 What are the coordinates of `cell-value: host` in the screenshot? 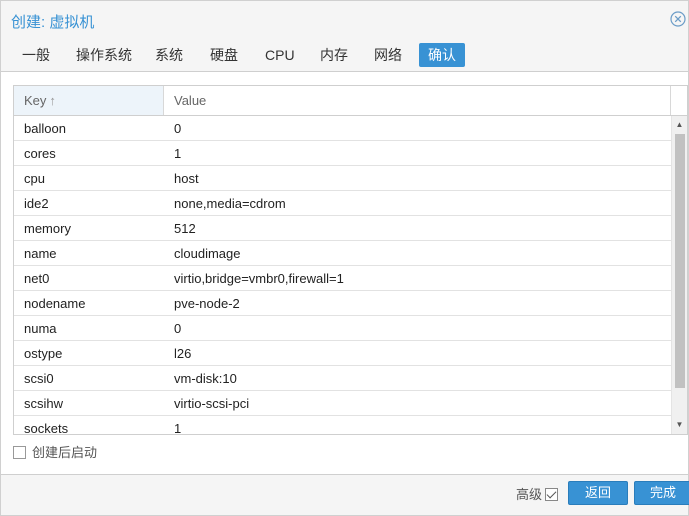 It's located at (186, 178).